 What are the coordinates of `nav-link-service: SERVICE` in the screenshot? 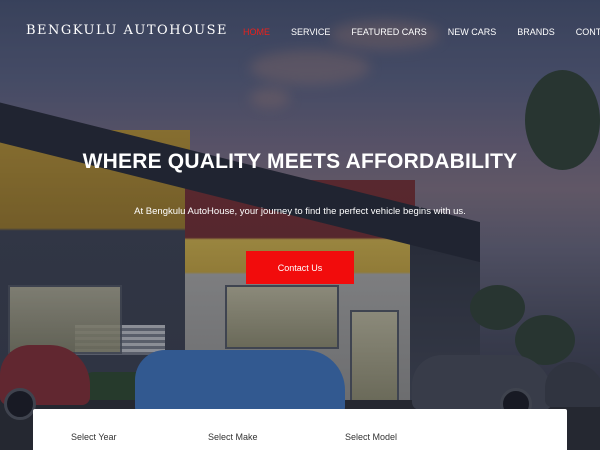 It's located at (310, 32).